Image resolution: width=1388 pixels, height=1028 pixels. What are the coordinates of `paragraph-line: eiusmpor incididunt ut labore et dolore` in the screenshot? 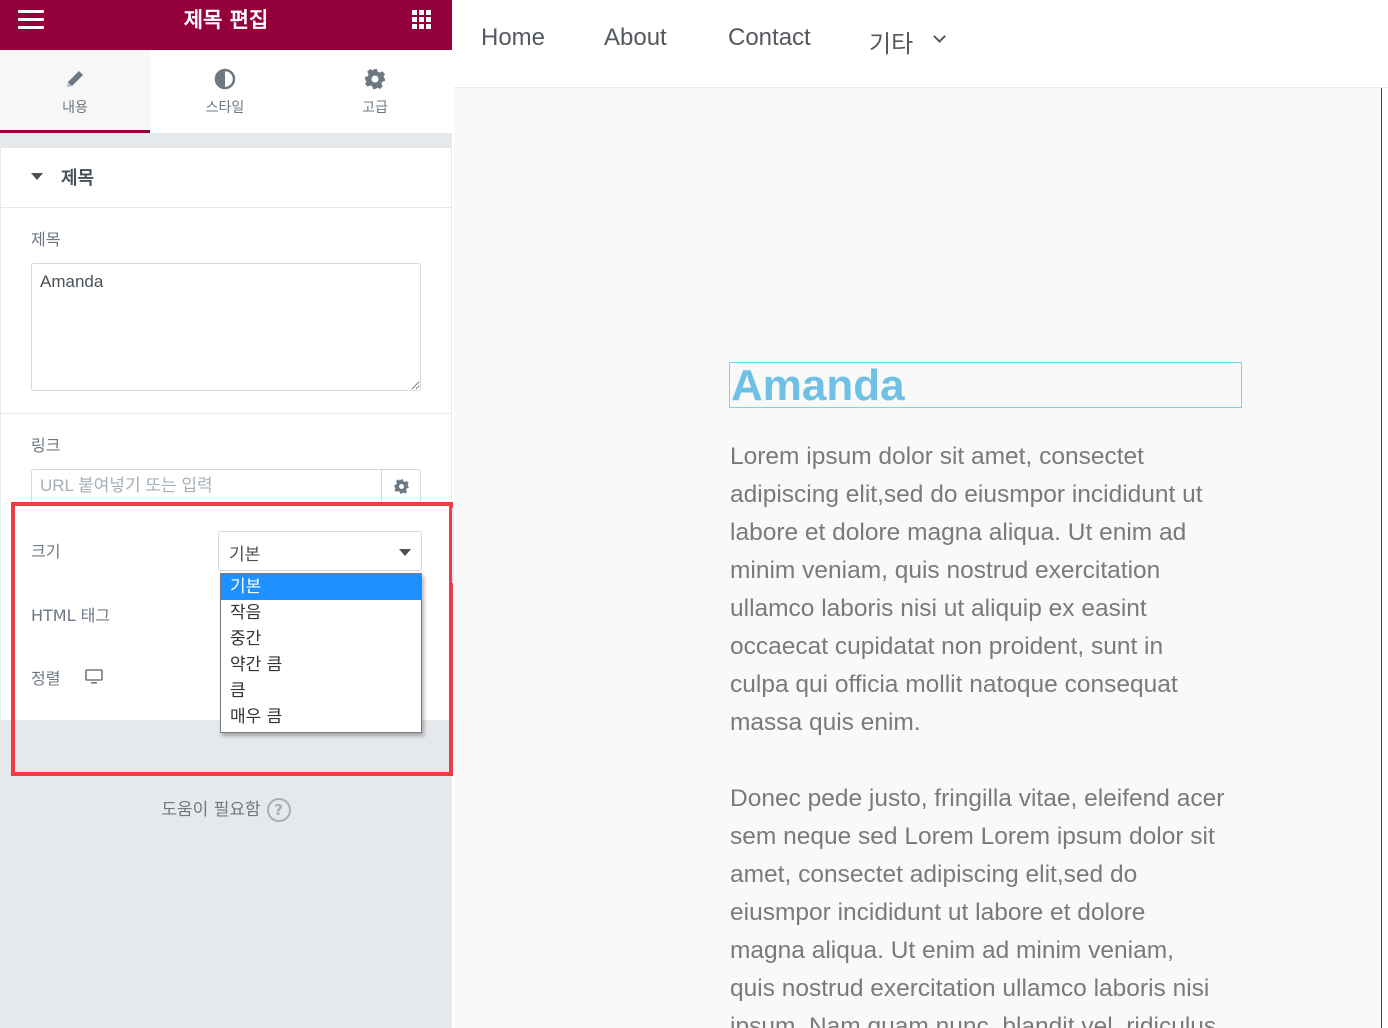 It's located at (938, 912).